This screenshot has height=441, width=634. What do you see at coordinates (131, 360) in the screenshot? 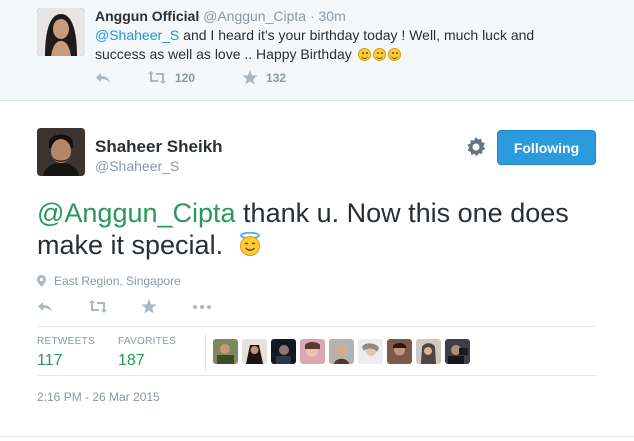
I see `favorites-count: 187` at bounding box center [131, 360].